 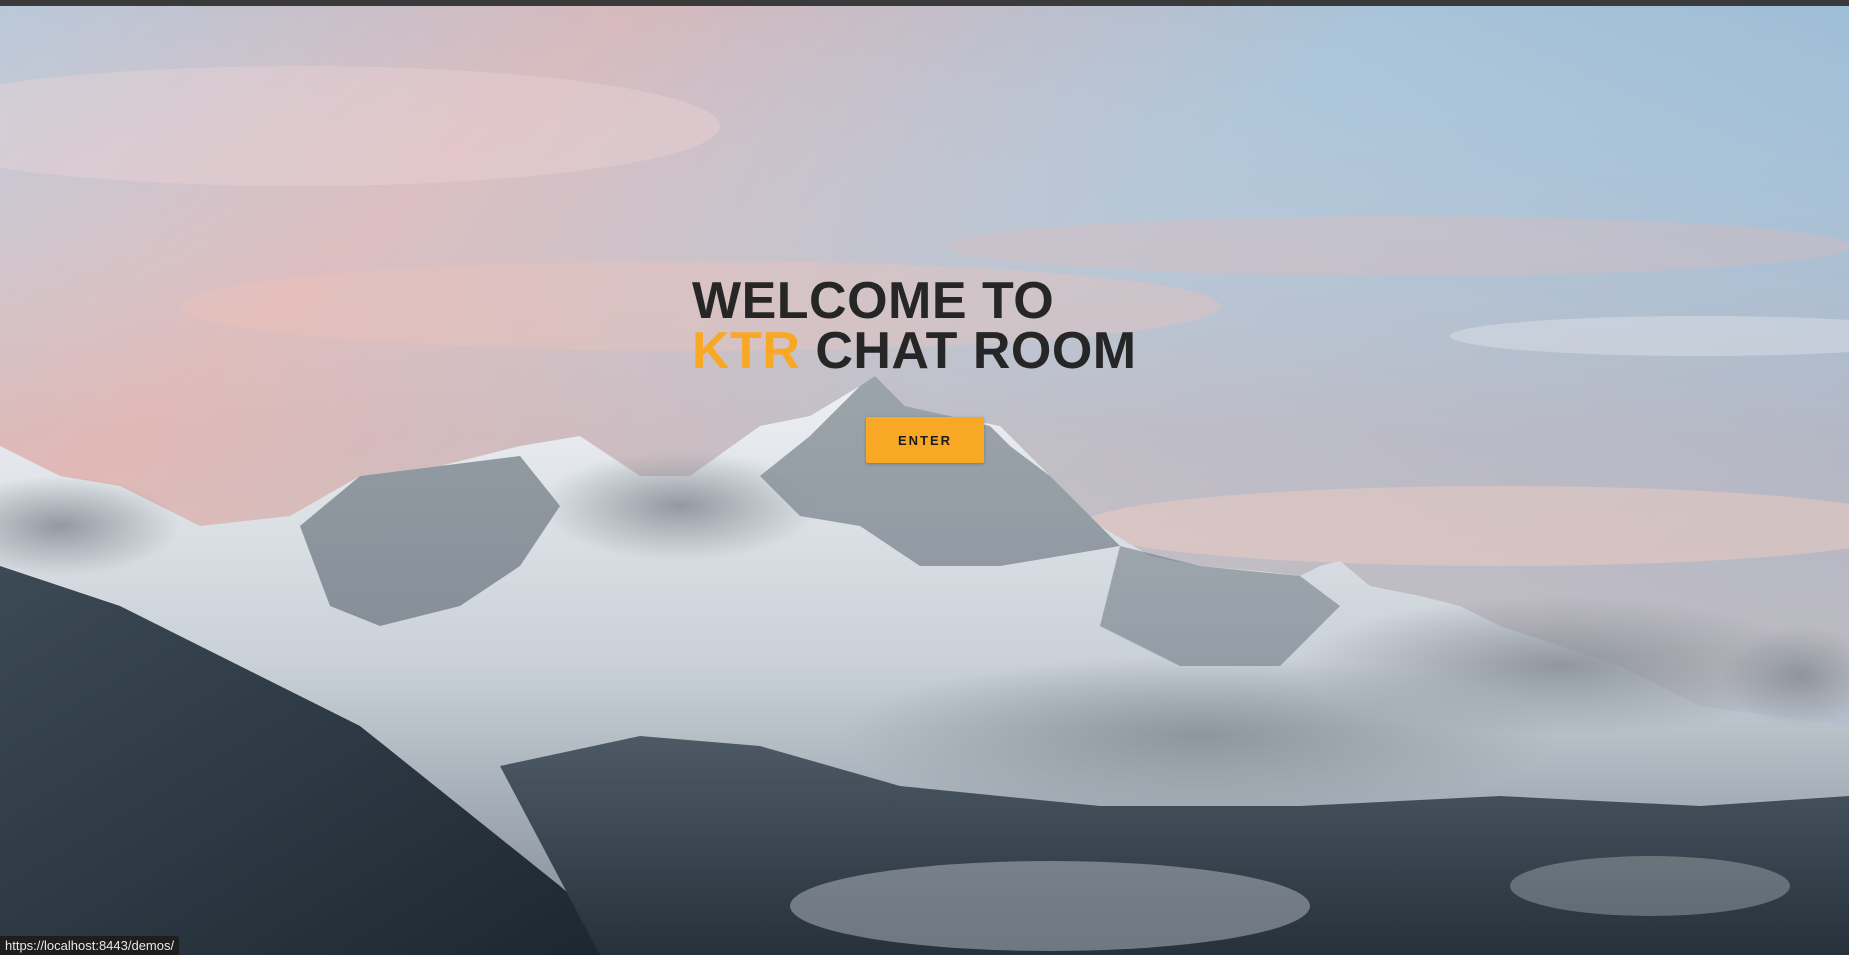 What do you see at coordinates (924, 3) in the screenshot?
I see `browser-top-edge` at bounding box center [924, 3].